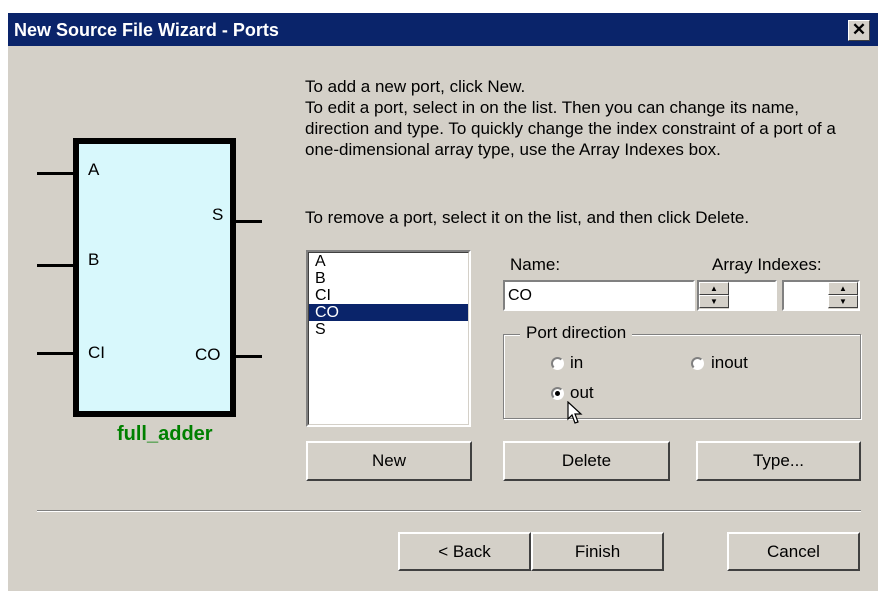 The height and width of the screenshot is (591, 878). I want to click on window-title: New Source File Wizard - Ports, so click(146, 30).